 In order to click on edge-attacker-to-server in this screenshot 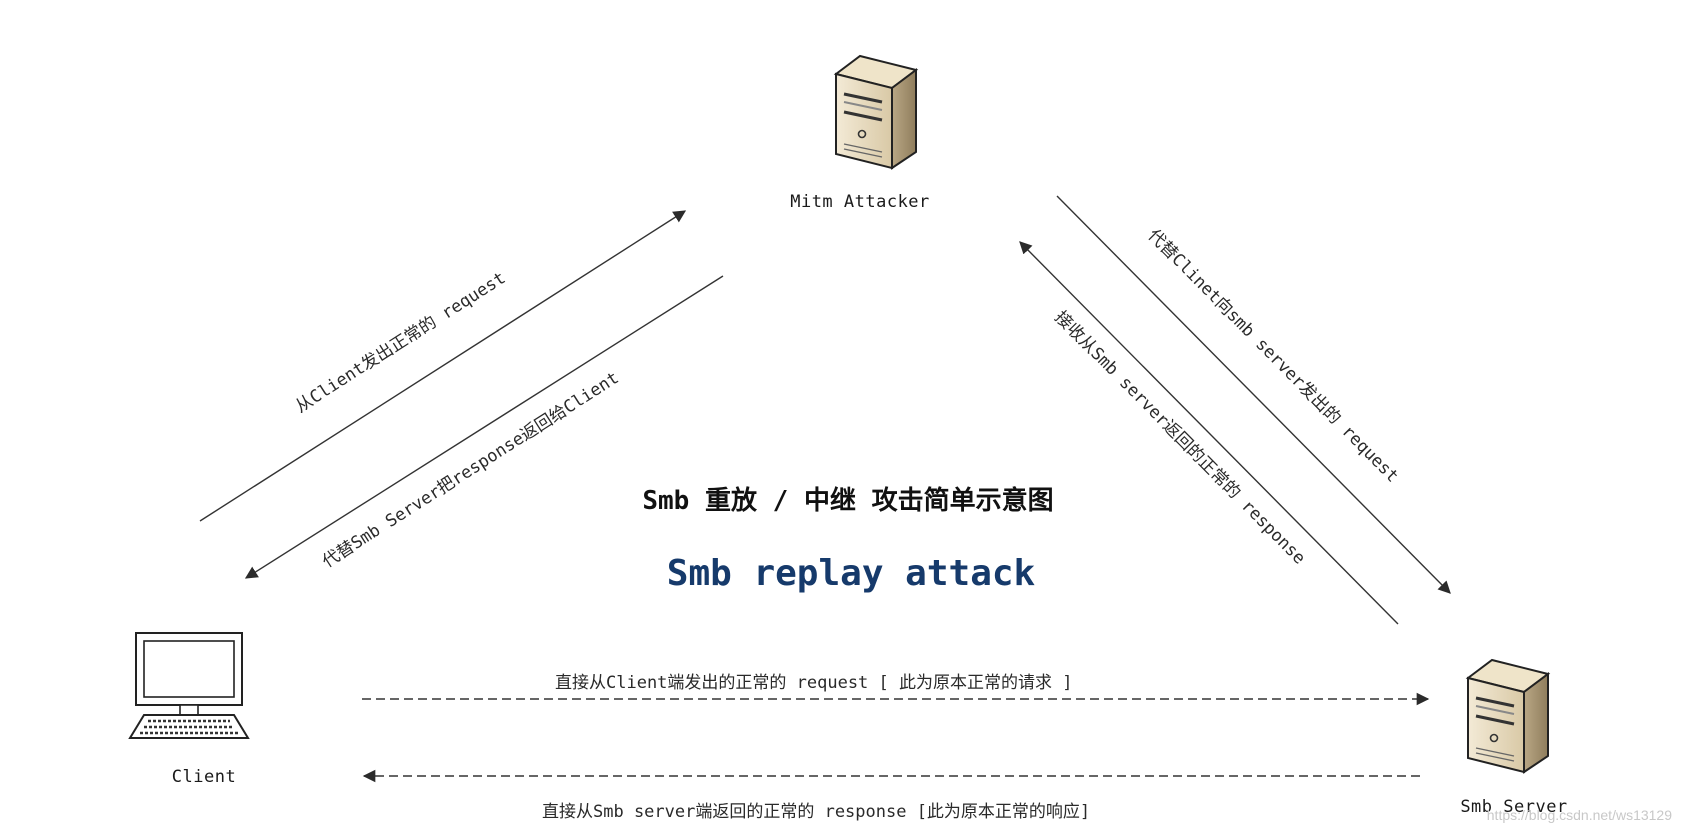, I will do `click(1253, 394)`.